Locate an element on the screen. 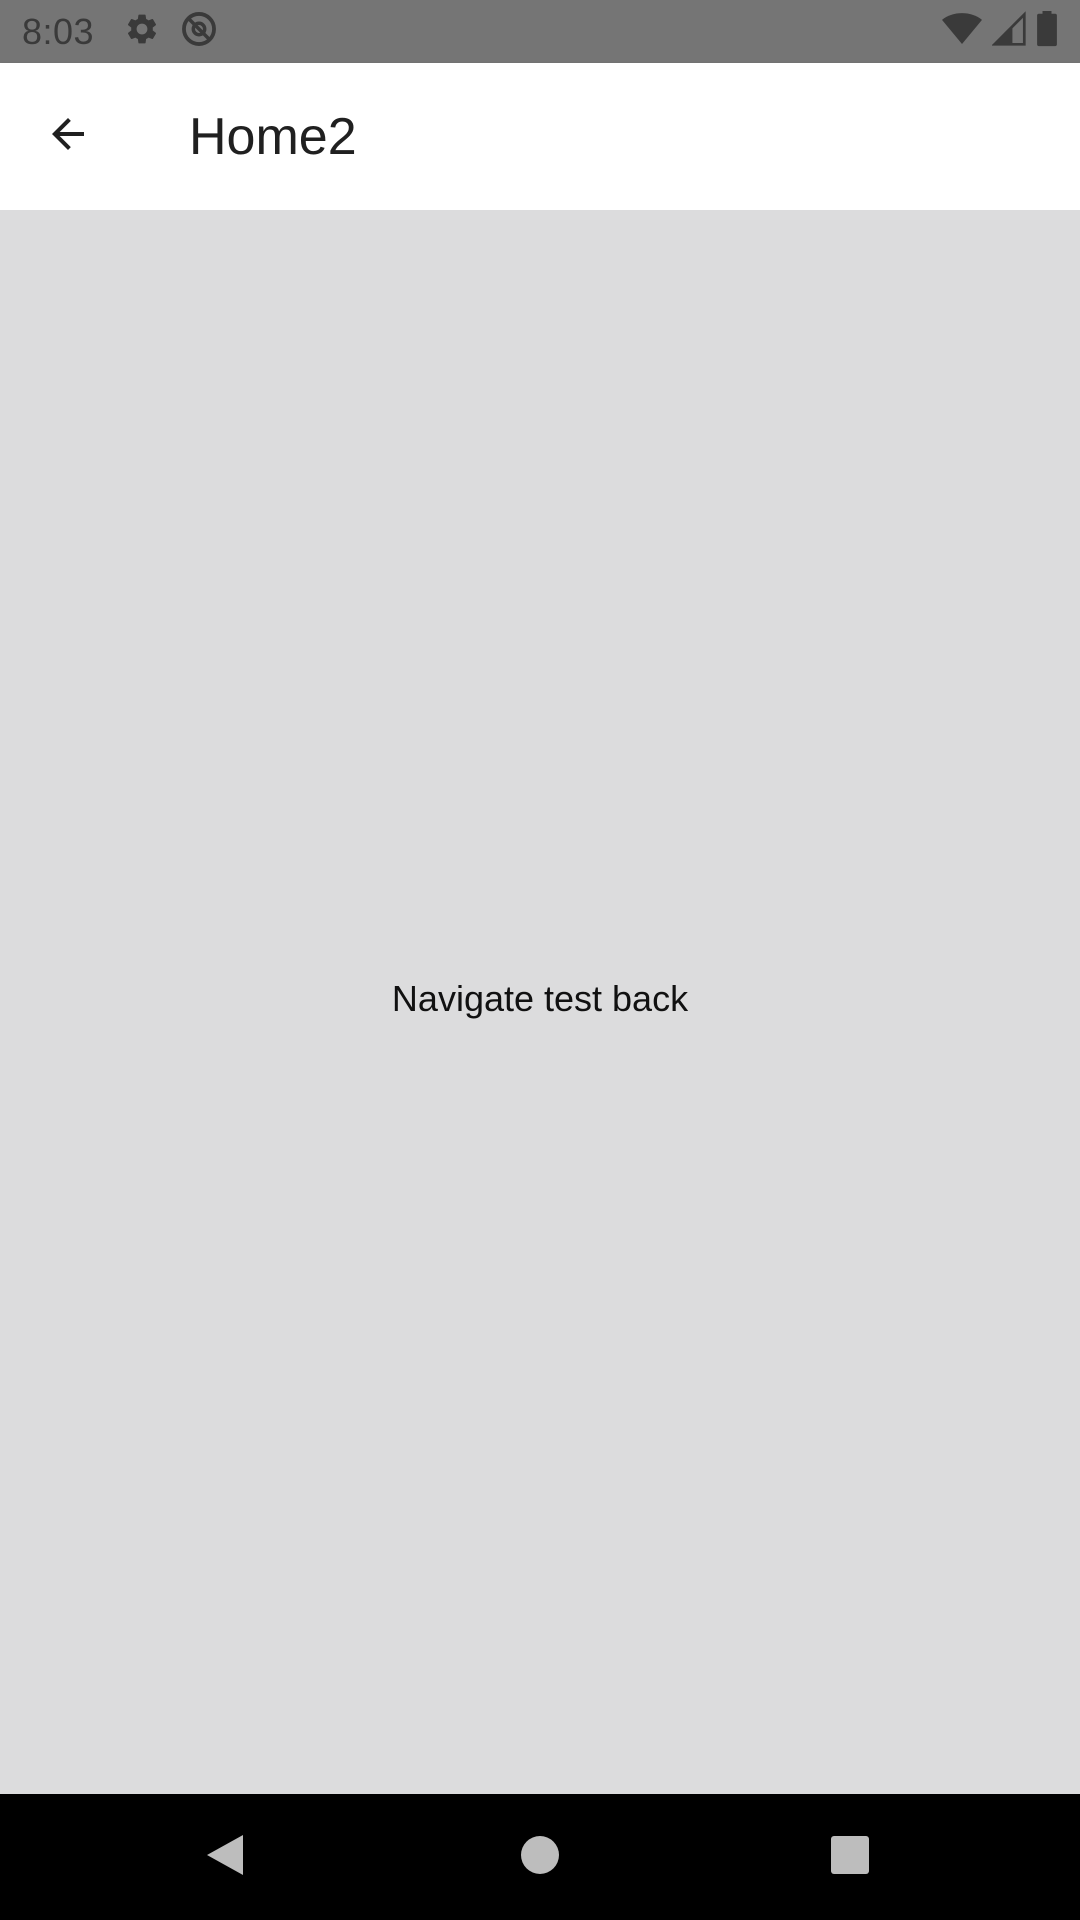 Image resolution: width=1080 pixels, height=1920 pixels. status-right-icons is located at coordinates (1000, 31).